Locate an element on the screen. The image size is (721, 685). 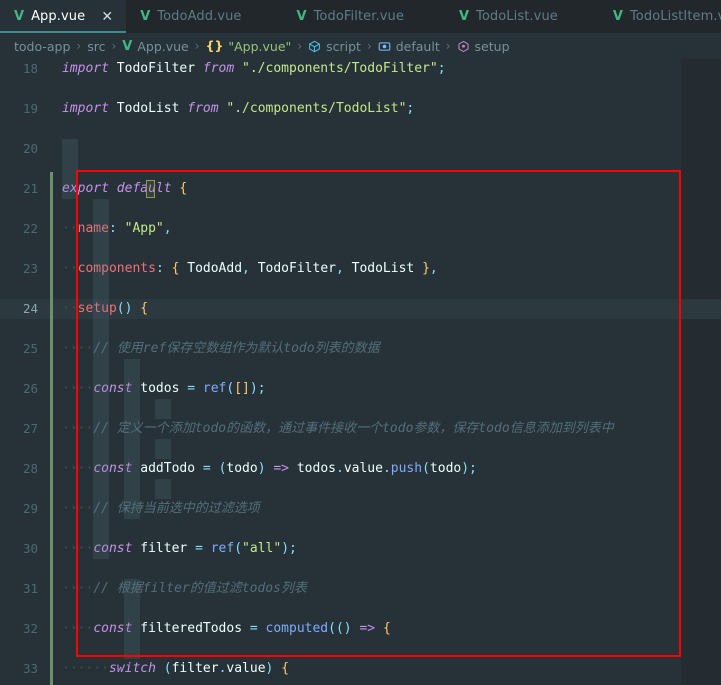
breadcrumb-label: App.vue is located at coordinates (163, 46).